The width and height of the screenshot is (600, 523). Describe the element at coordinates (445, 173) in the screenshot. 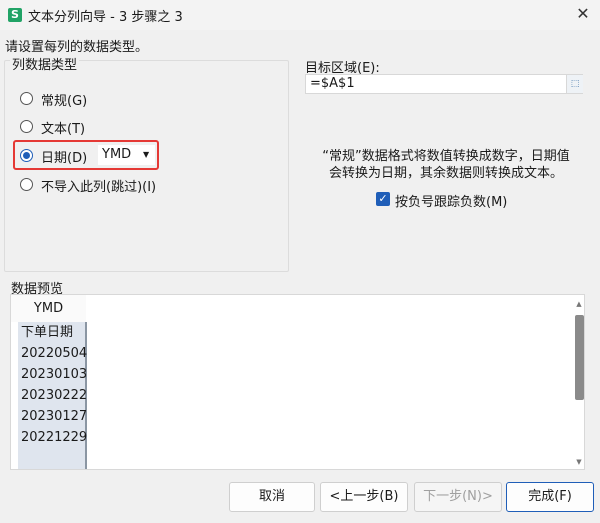

I see `description-line: 会转换为日期，其余数据则转换成文本。` at that location.